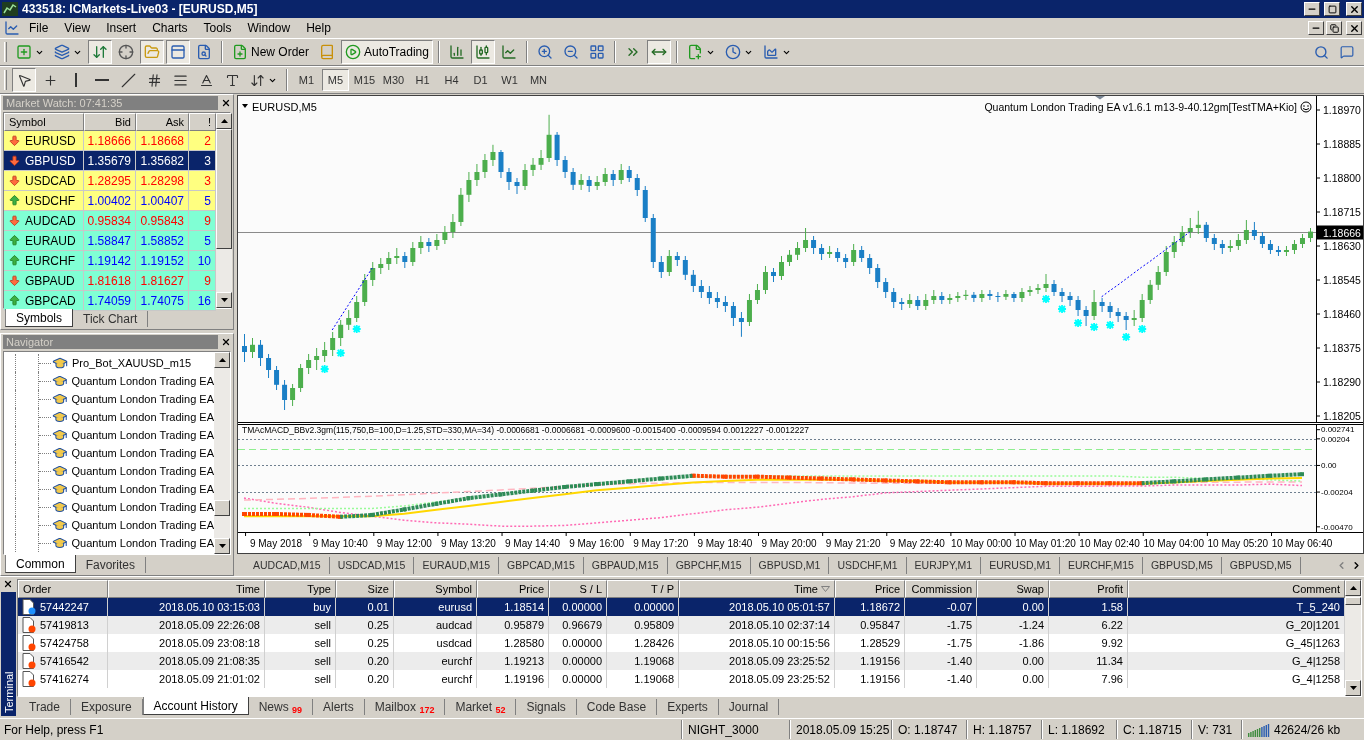 This screenshot has width=1364, height=740. I want to click on tree-item: Pro_Bot_XAUUSD_m15, so click(132, 363).